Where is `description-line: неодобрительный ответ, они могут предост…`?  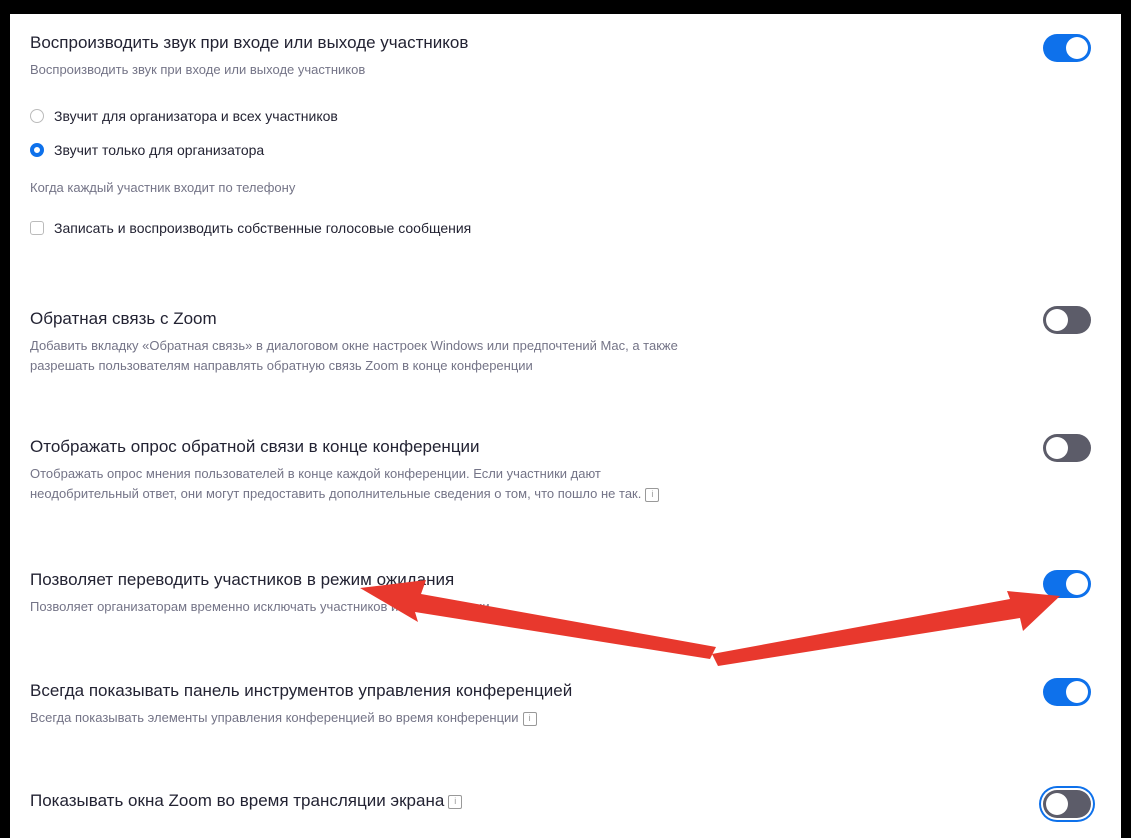
description-line: неодобрительный ответ, они могут предост… is located at coordinates (336, 493).